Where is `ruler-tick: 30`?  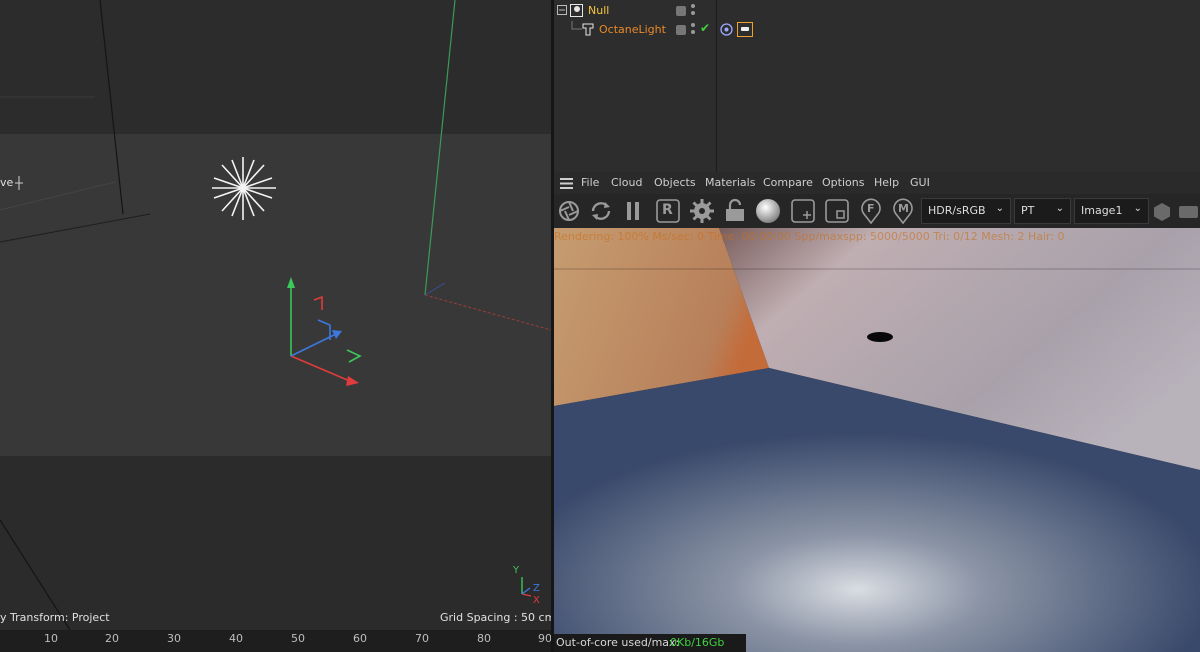 ruler-tick: 30 is located at coordinates (174, 638).